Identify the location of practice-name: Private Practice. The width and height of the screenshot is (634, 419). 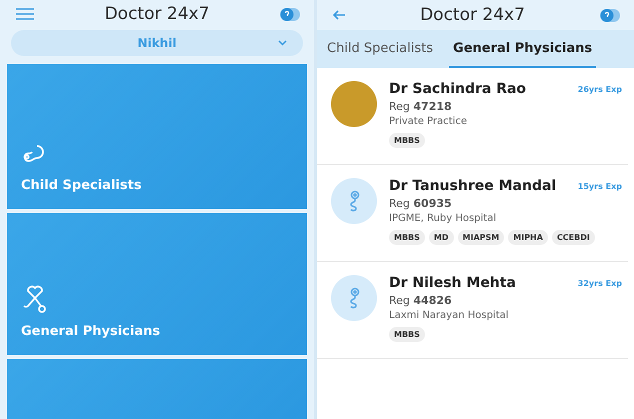
(428, 121).